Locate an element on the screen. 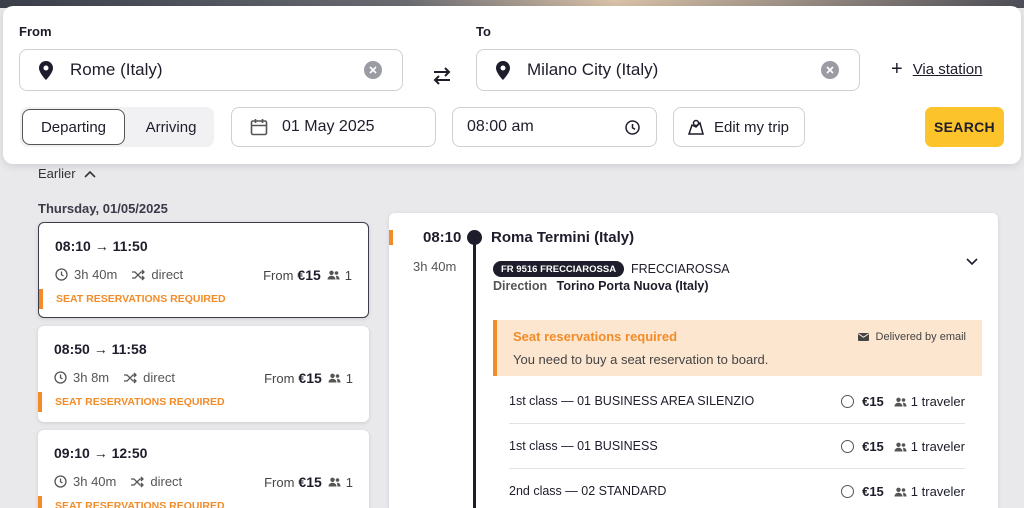  departure-station: Roma Termini (Italy) is located at coordinates (563, 237).